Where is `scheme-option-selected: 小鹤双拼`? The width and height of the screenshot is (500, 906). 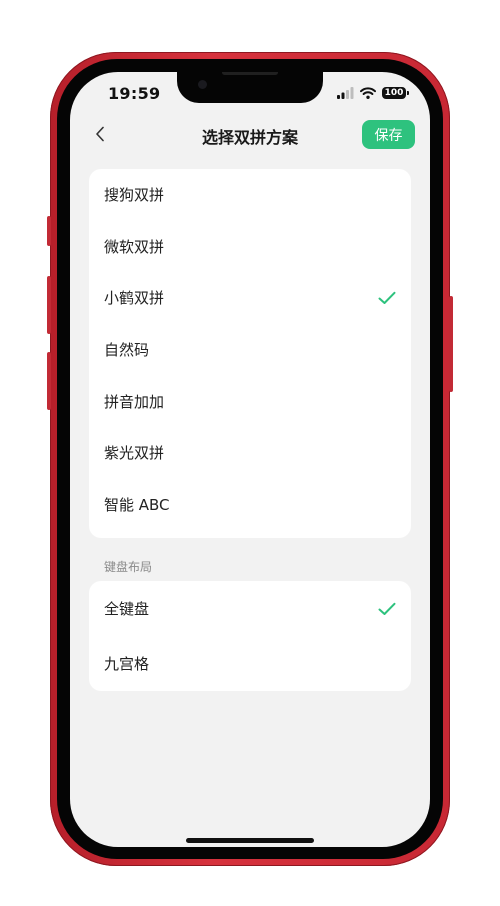 scheme-option-selected: 小鹤双拼 is located at coordinates (250, 298).